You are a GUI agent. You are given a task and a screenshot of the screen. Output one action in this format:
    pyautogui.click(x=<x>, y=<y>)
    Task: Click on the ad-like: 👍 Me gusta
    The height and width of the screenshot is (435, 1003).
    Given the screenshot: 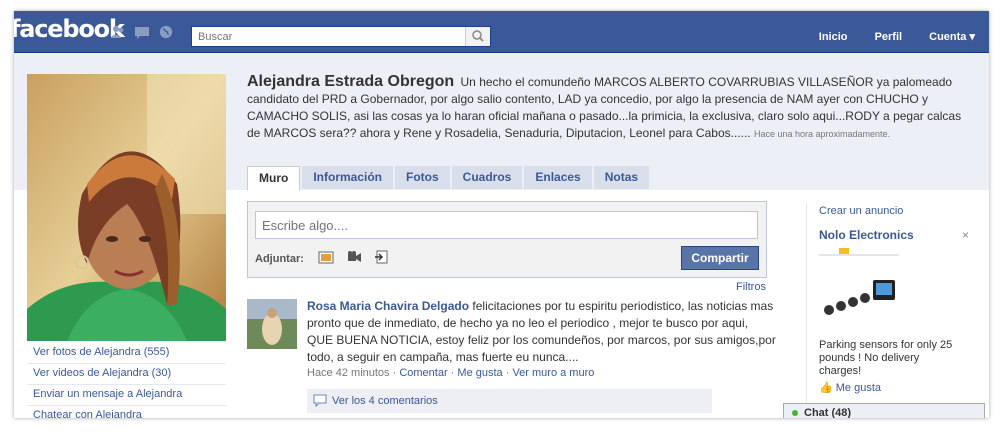 What is the action you would take?
    pyautogui.click(x=850, y=387)
    